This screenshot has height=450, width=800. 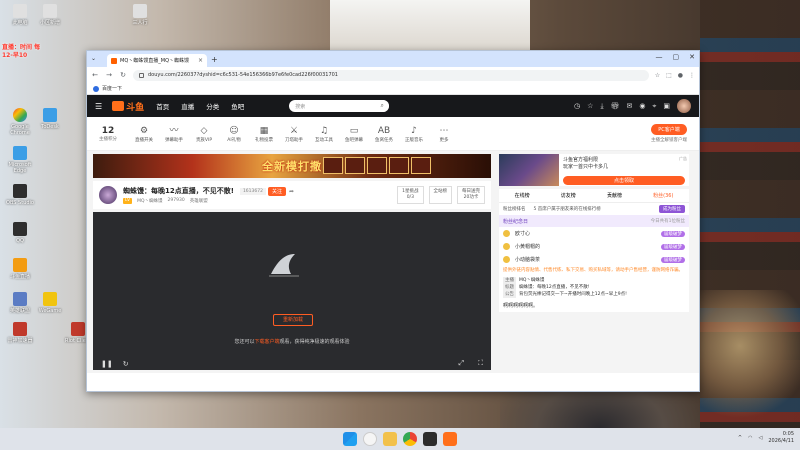 I want to click on nav-category: 分类, so click(x=212, y=106).